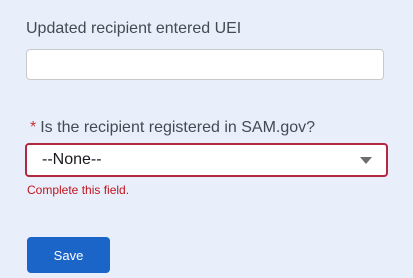  I want to click on chevron-down-icon, so click(366, 160).